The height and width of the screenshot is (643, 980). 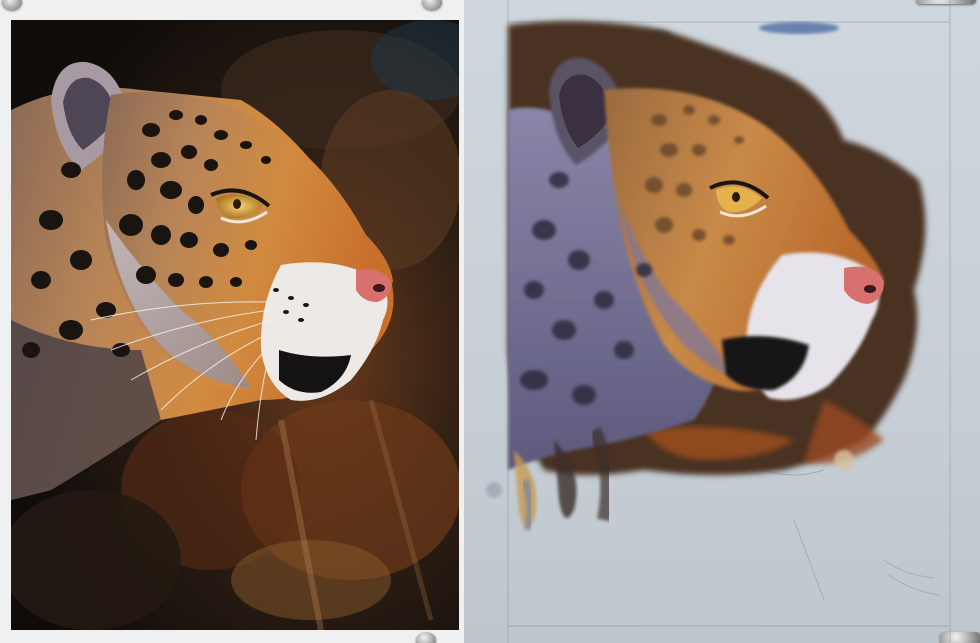 I want to click on pin-top-right-icon, so click(x=432, y=5).